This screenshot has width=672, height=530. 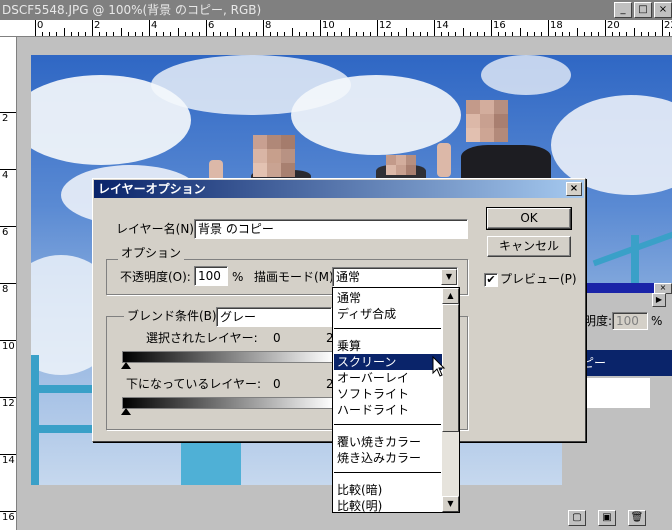 What do you see at coordinates (331, 229) in the screenshot?
I see `layer-name-input: 背景 のコピー` at bounding box center [331, 229].